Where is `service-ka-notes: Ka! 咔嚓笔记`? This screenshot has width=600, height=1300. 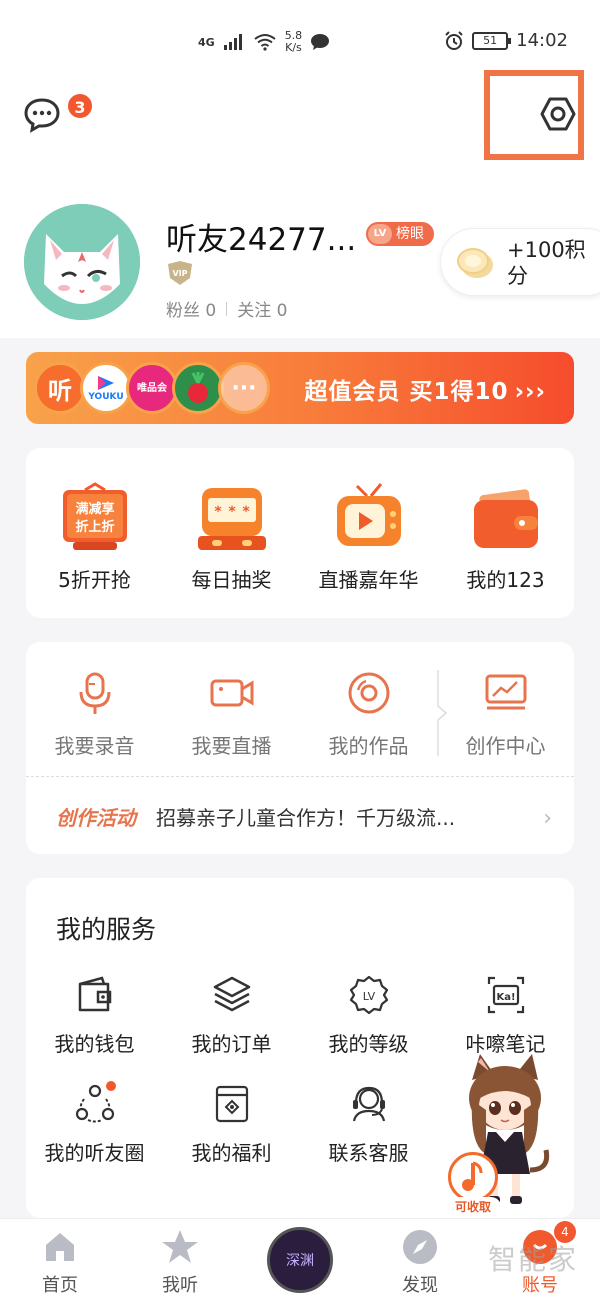
service-ka-notes: Ka! 咔嚓笔记 is located at coordinates (505, 1015).